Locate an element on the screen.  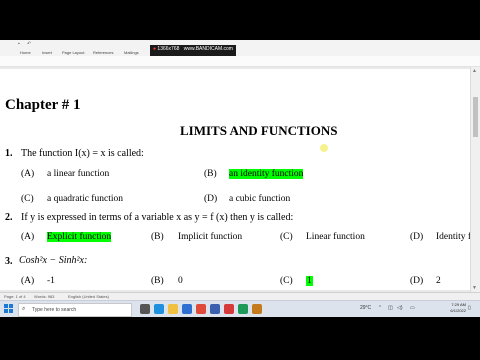
search-icon: ⌕ is located at coordinates (24, 309).